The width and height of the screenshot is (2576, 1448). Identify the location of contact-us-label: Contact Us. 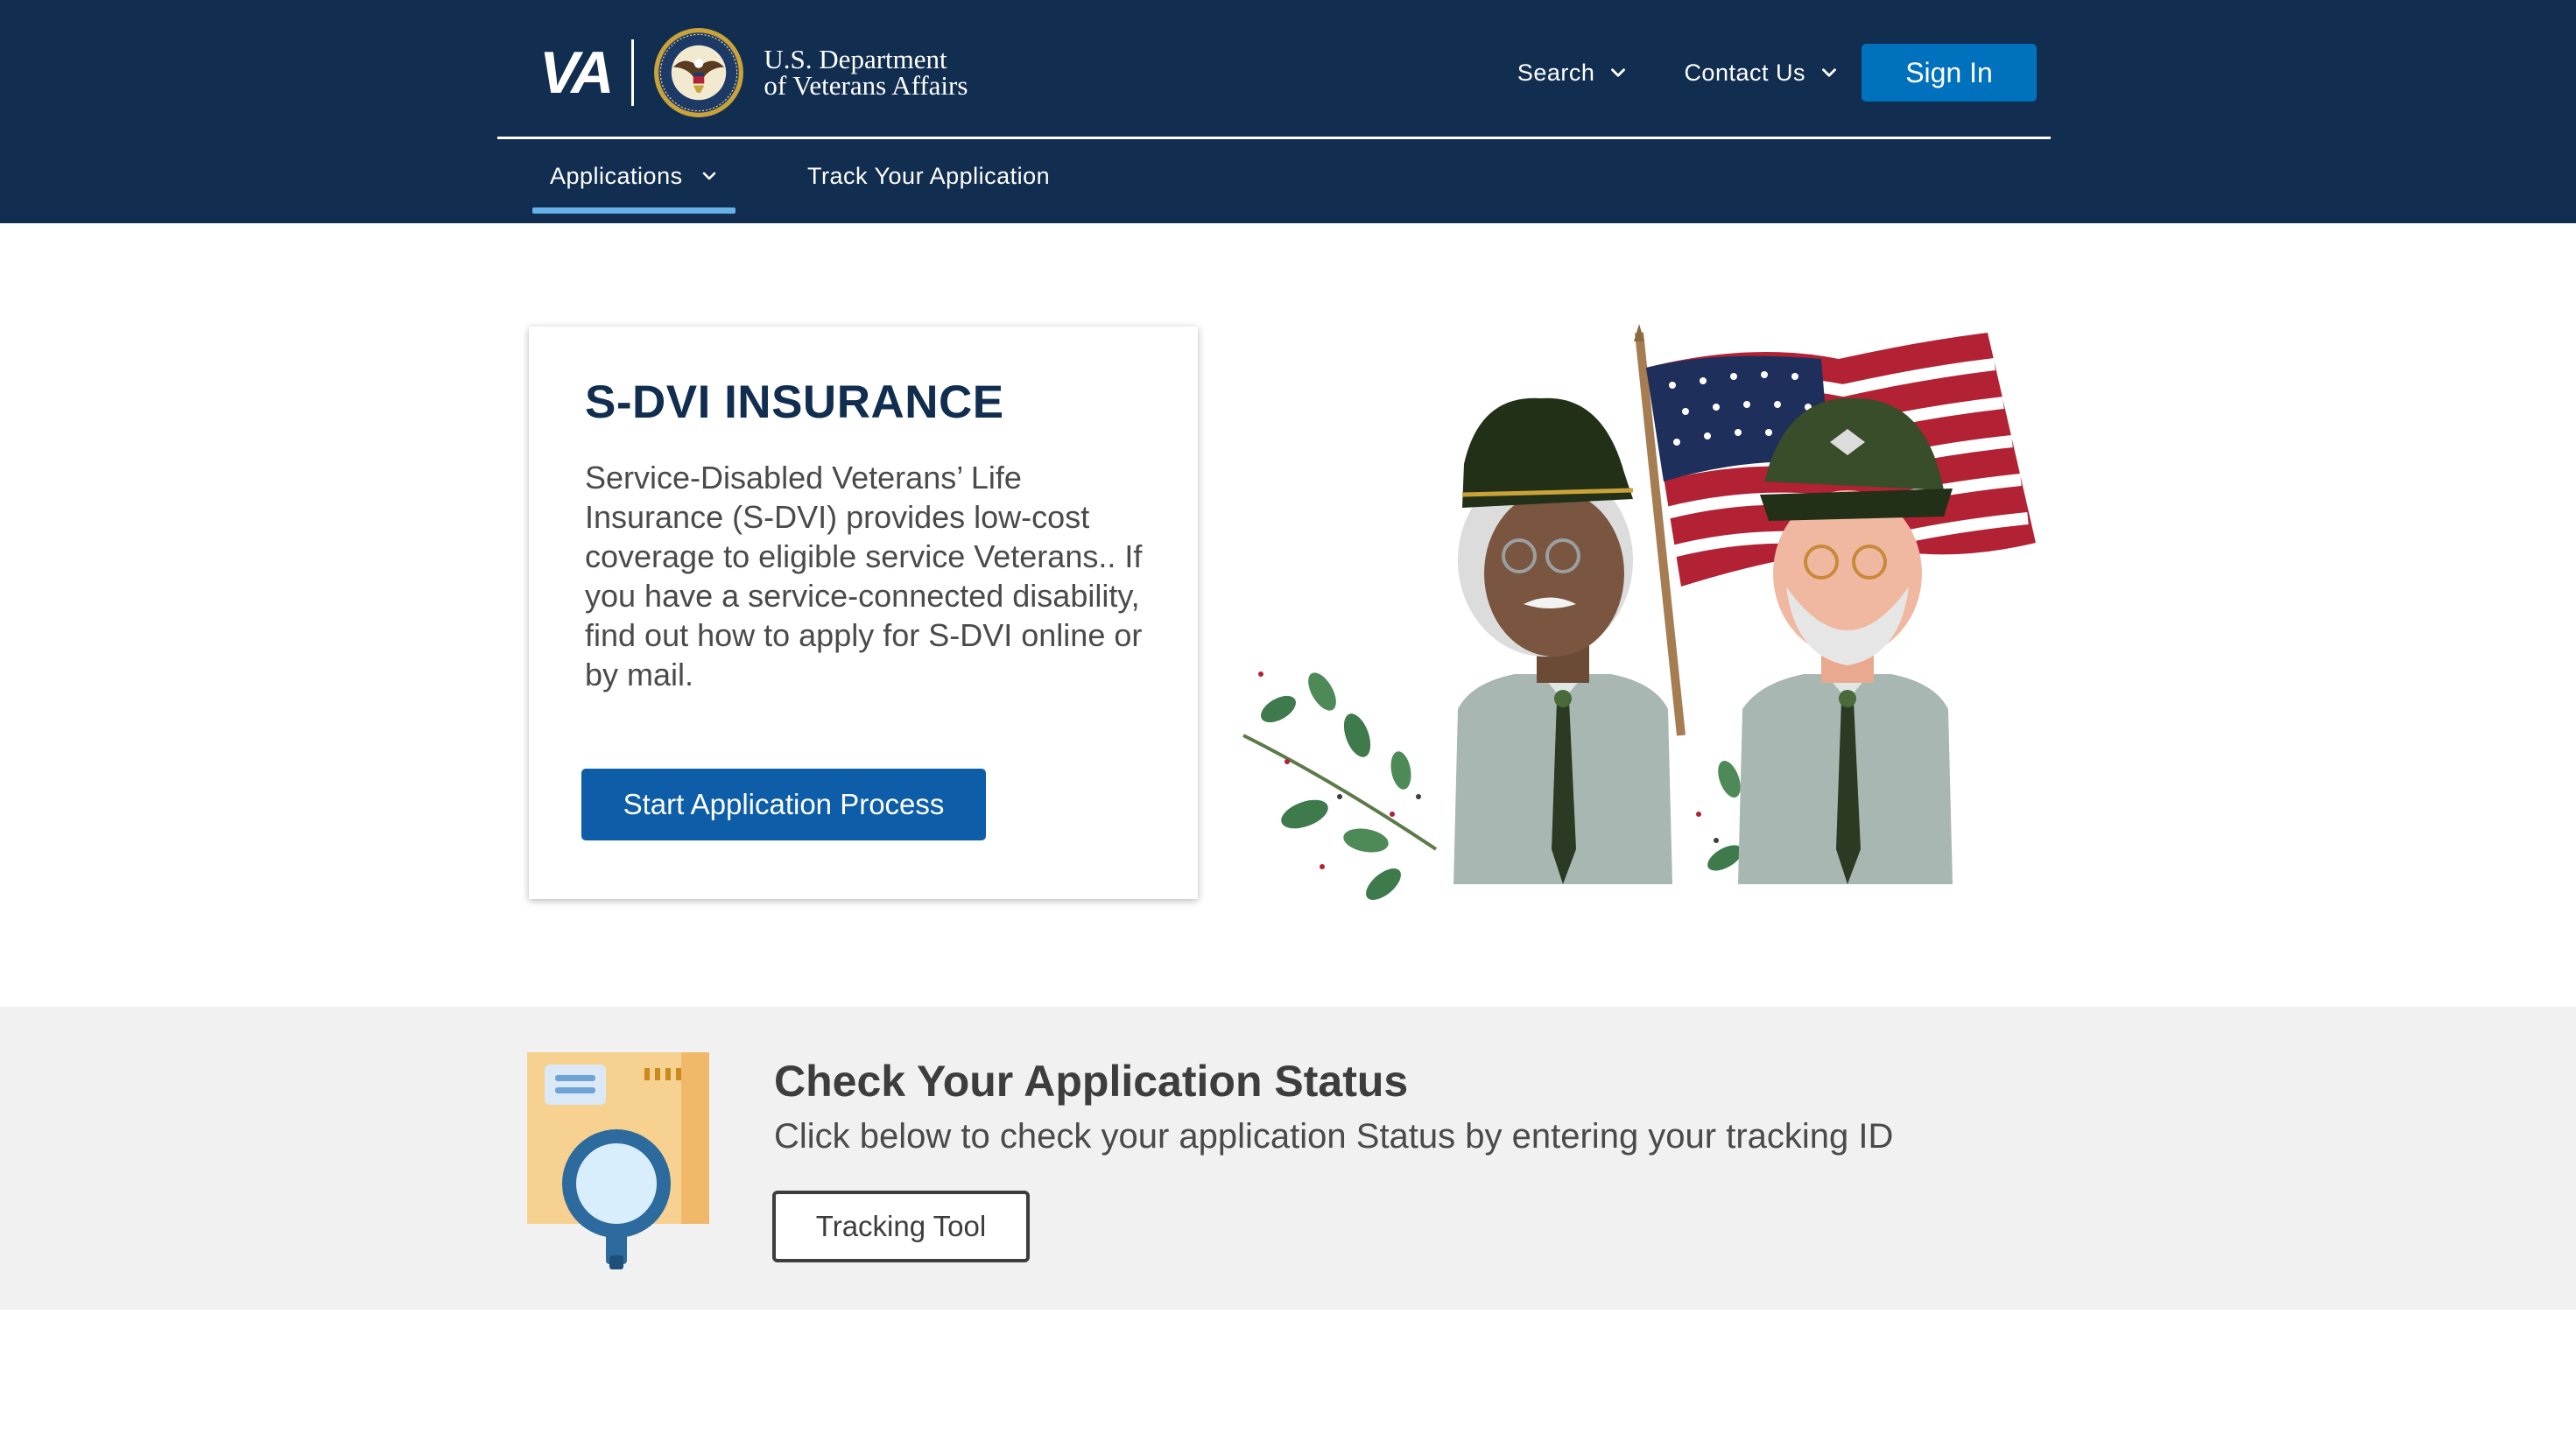
(1744, 72).